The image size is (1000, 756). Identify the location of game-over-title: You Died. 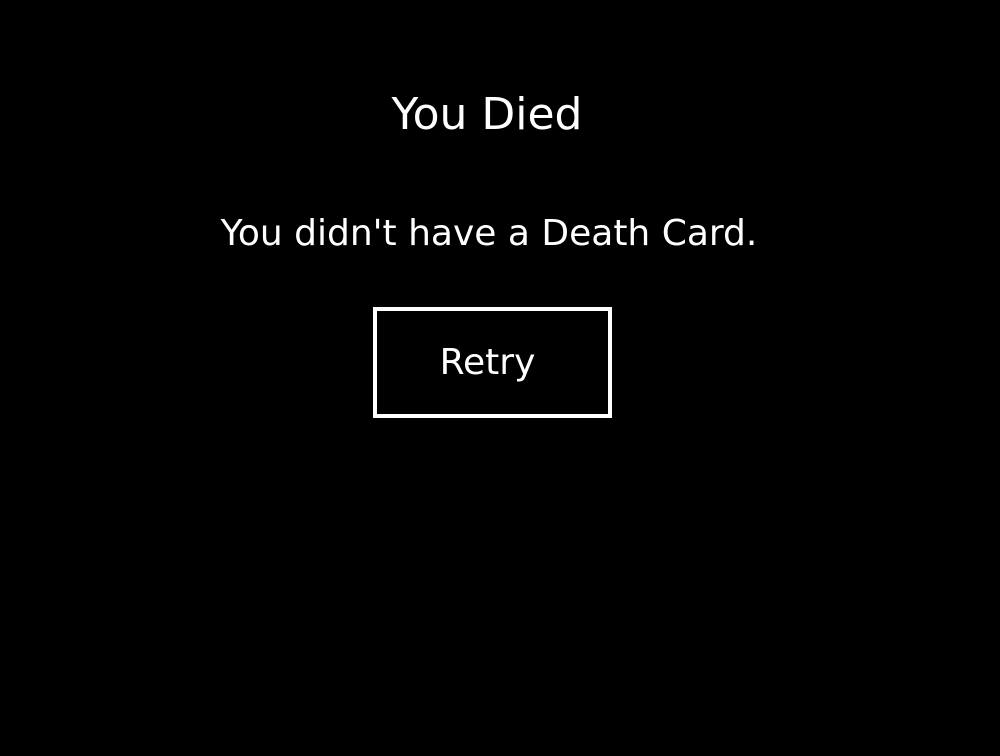
(487, 114).